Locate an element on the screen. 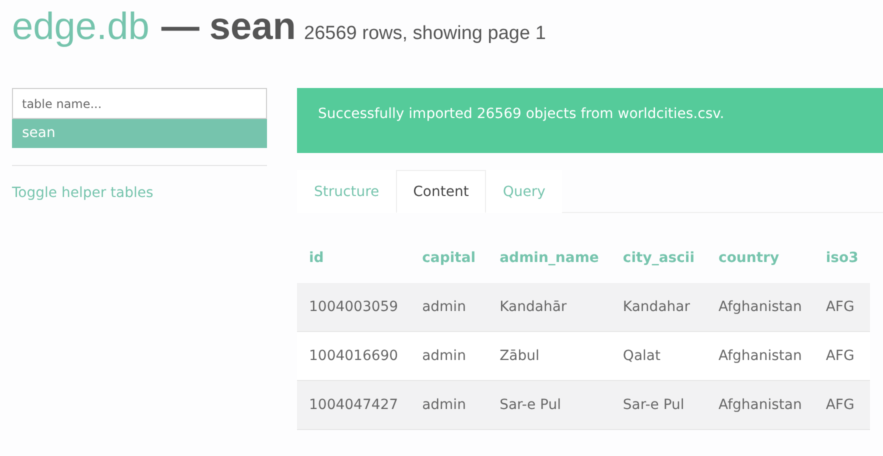 The width and height of the screenshot is (883, 456). title-dash: — is located at coordinates (180, 27).